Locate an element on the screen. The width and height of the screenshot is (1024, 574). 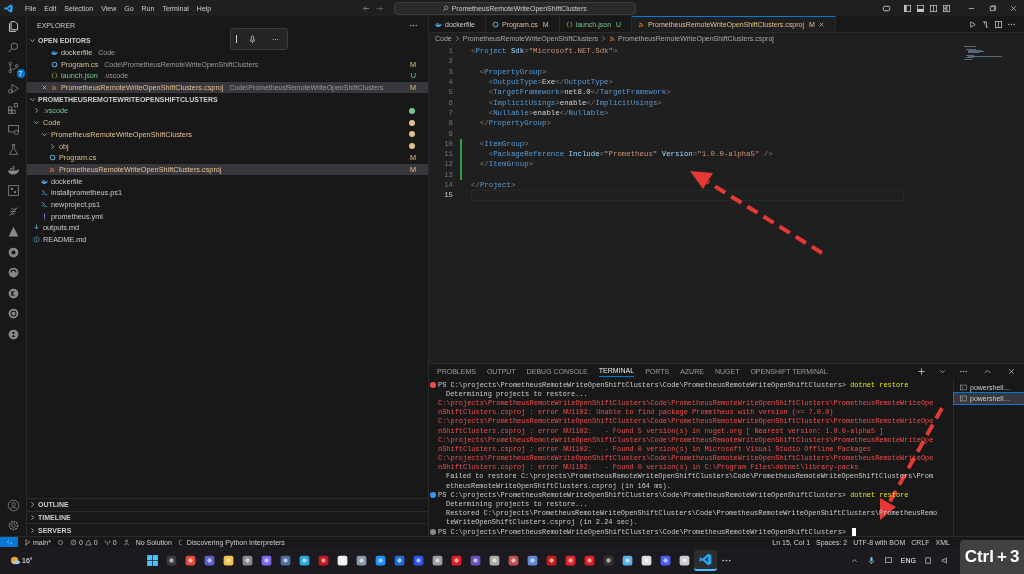
taskbar-app is located at coordinates (705, 560).